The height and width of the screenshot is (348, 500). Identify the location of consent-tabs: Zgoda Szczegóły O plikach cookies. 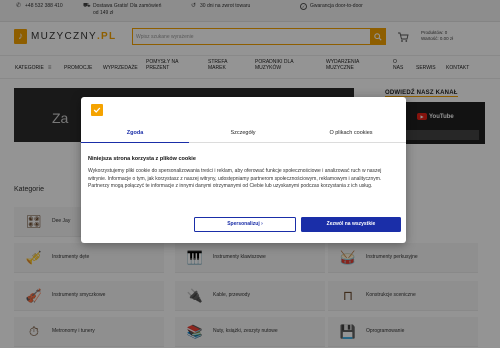
(243, 134).